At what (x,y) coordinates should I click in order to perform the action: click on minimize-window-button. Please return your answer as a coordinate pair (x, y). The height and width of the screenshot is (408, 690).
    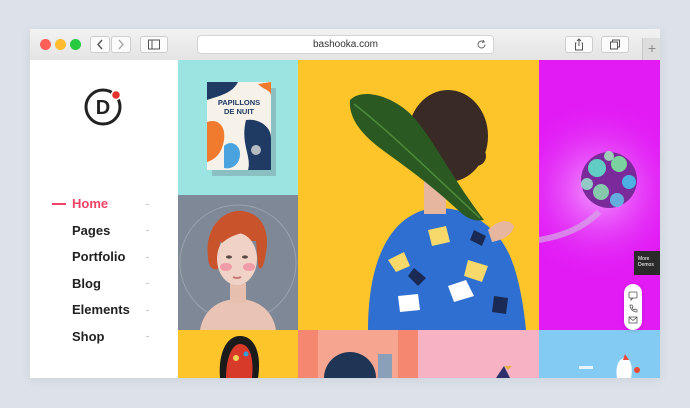
    Looking at the image, I should click on (60, 44).